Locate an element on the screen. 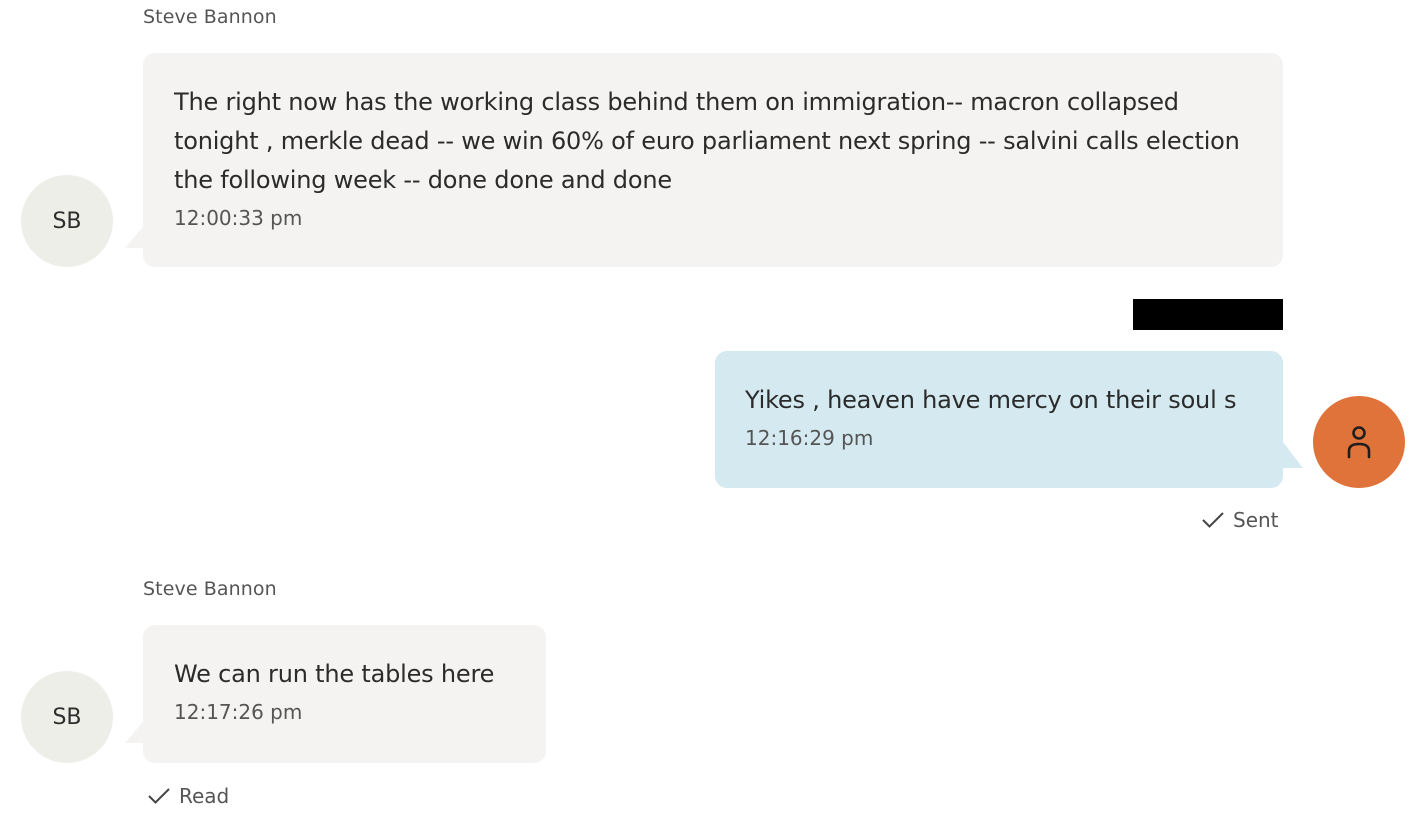 This screenshot has width=1412, height=824. self-avatar is located at coordinates (1359, 442).